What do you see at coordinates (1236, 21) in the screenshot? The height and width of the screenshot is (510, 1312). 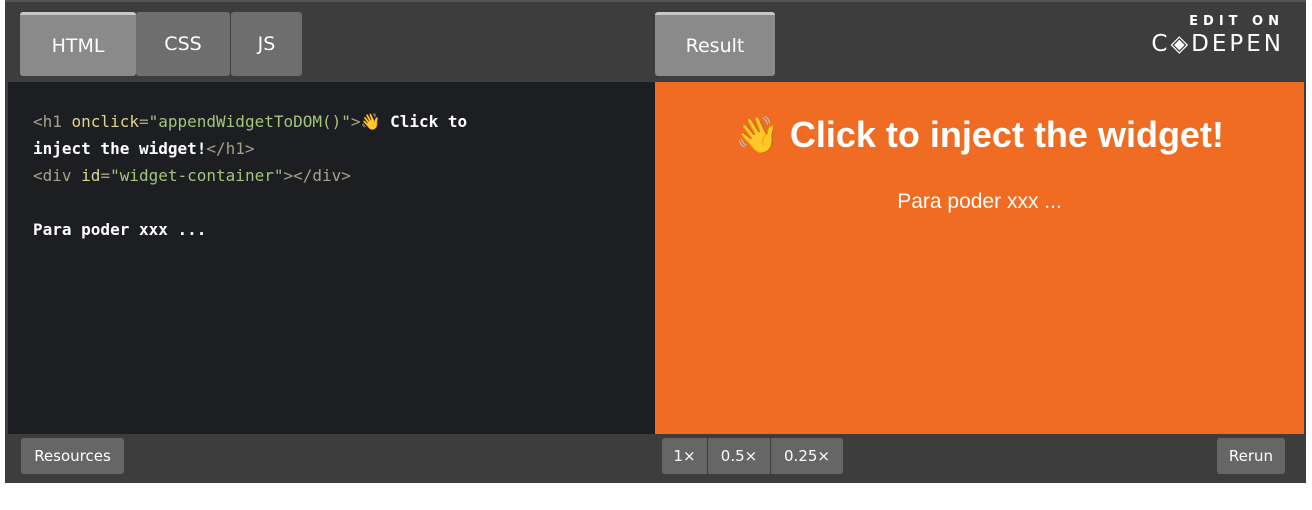 I see `edit-on-label: EDIT ON` at bounding box center [1236, 21].